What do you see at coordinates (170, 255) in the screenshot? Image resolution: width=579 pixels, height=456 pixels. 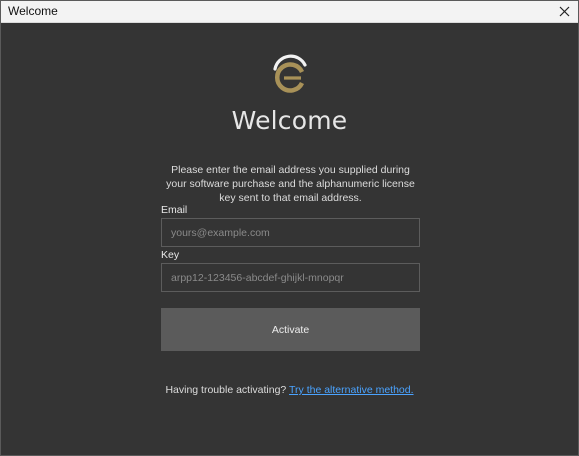 I see `key-label: Key` at bounding box center [170, 255].